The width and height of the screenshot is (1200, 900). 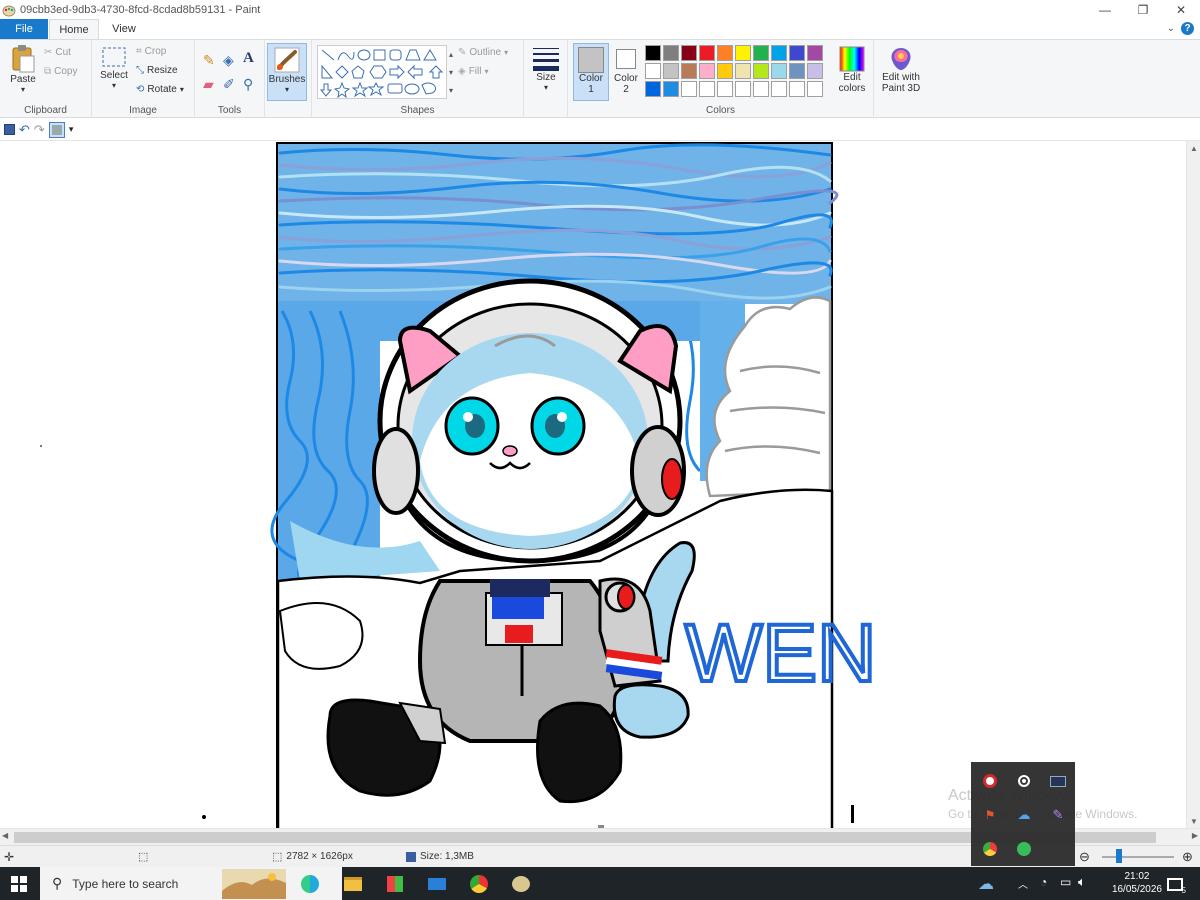 I want to click on restore-button: ❐, so click(x=1143, y=10).